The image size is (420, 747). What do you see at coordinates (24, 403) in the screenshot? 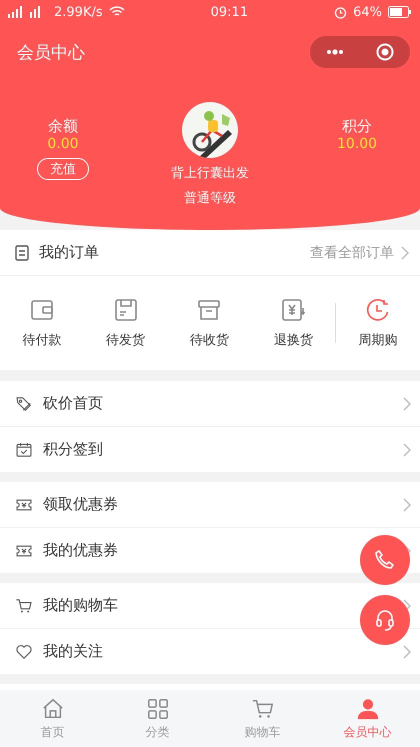
I see `tag-icon` at bounding box center [24, 403].